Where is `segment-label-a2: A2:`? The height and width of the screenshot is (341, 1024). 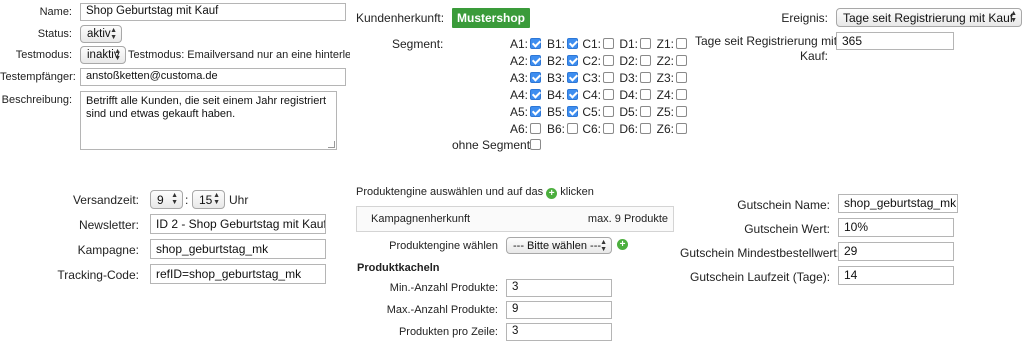 segment-label-a2: A2: is located at coordinates (518, 61).